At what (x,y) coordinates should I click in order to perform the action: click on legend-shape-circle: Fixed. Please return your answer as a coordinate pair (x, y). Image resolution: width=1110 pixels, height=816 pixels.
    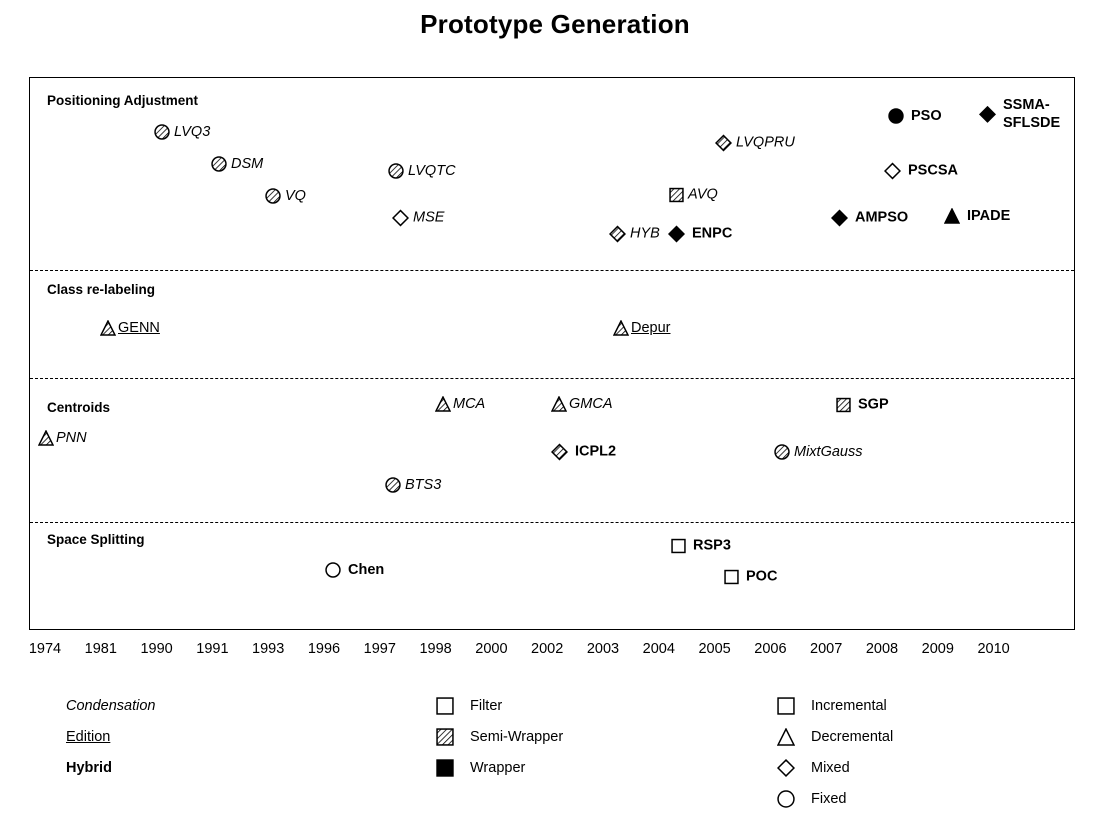
    Looking at the image, I should click on (834, 798).